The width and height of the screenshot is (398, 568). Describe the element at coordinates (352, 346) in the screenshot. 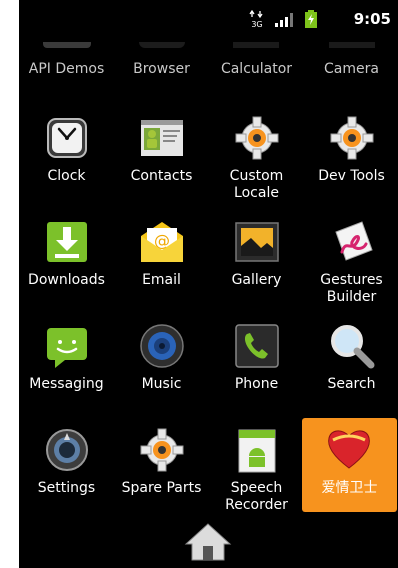

I see `search-icon` at that location.